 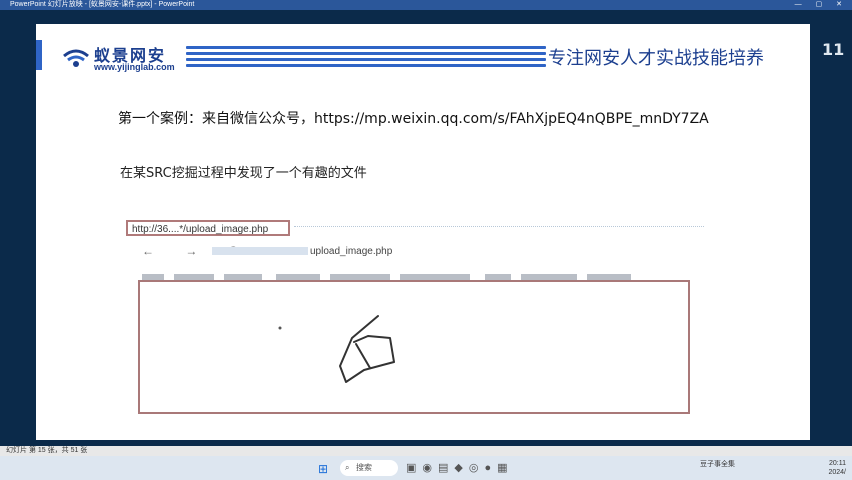 I want to click on side-slide-number: 11, so click(x=833, y=49).